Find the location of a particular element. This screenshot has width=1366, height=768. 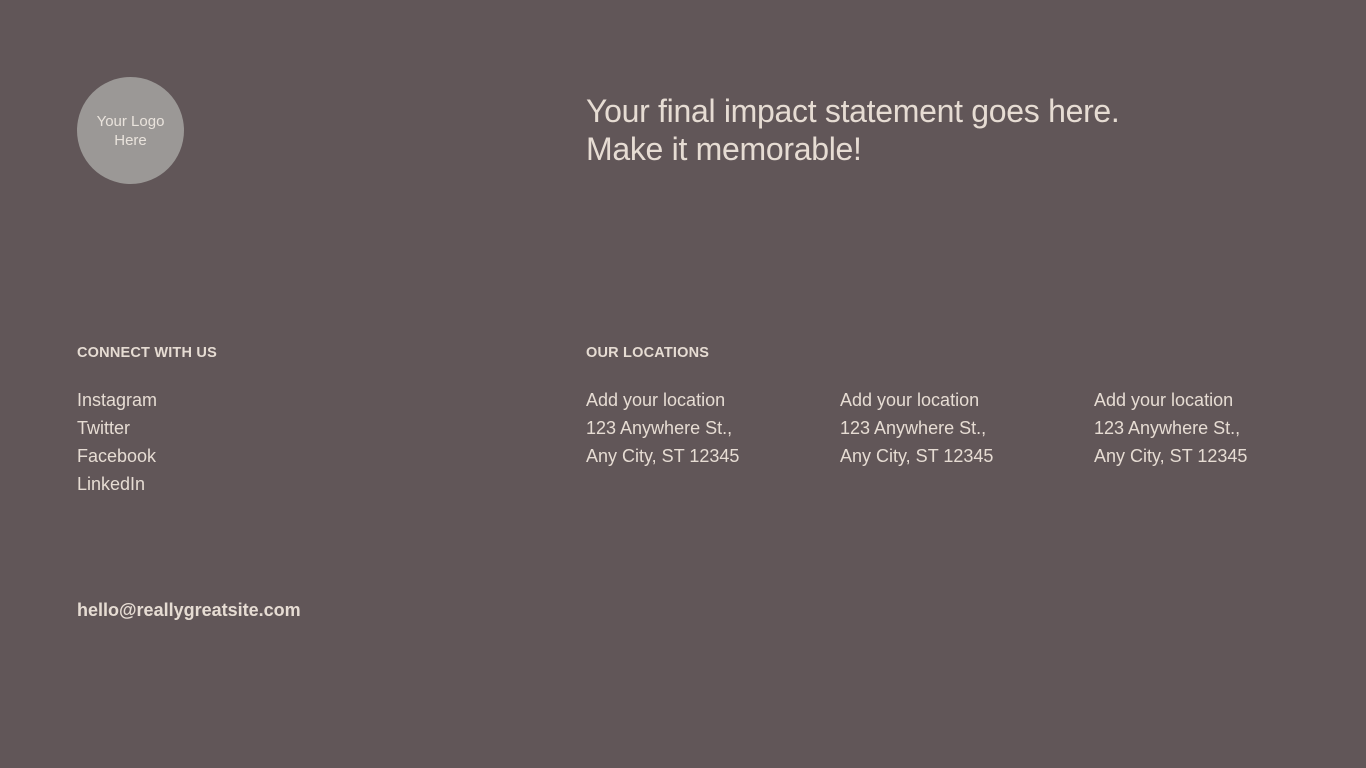

instagram-link: Instagram is located at coordinates (117, 400).